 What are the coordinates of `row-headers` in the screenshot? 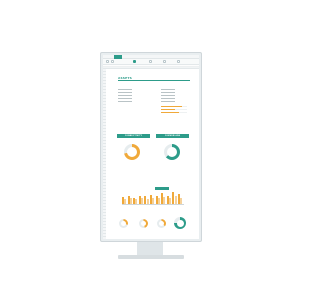 It's located at (104, 154).